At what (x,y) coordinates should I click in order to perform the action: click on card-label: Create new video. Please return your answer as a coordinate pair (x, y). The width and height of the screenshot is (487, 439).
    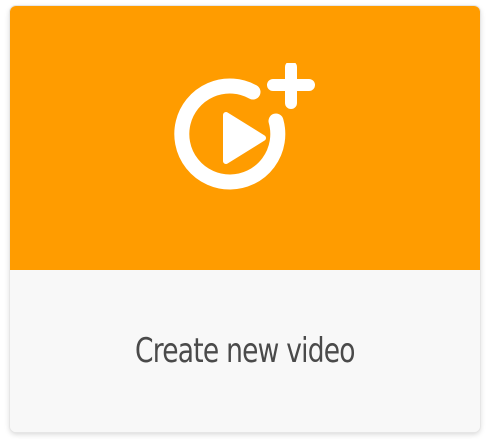
    Looking at the image, I should click on (245, 351).